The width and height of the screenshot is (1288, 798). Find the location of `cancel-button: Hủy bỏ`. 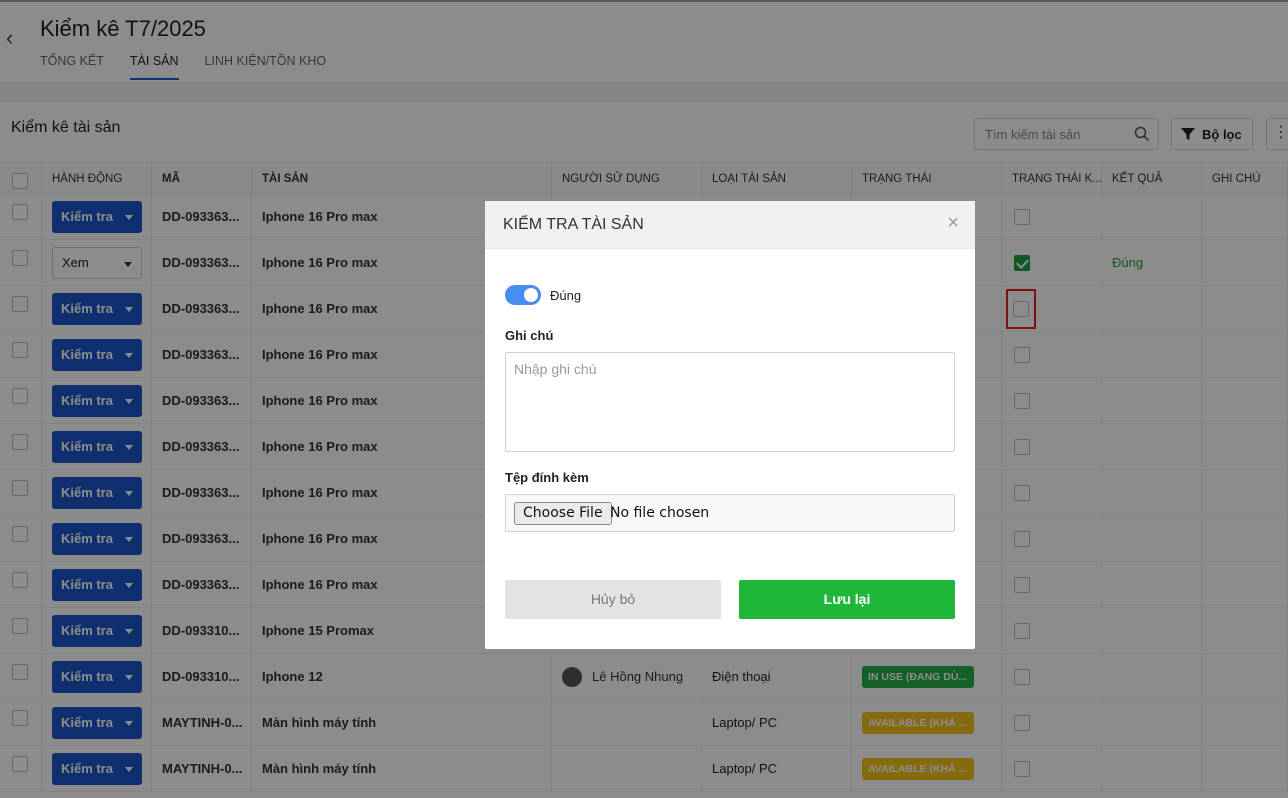

cancel-button: Hủy bỏ is located at coordinates (613, 599).